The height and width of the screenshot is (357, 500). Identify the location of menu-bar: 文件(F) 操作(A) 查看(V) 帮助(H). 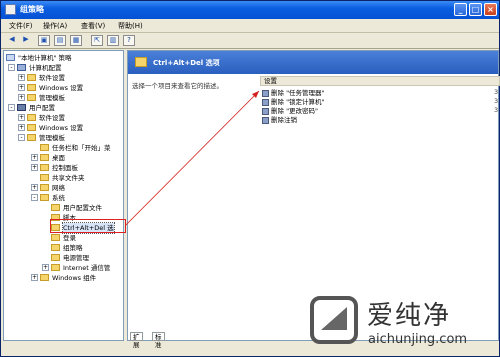
(250, 26).